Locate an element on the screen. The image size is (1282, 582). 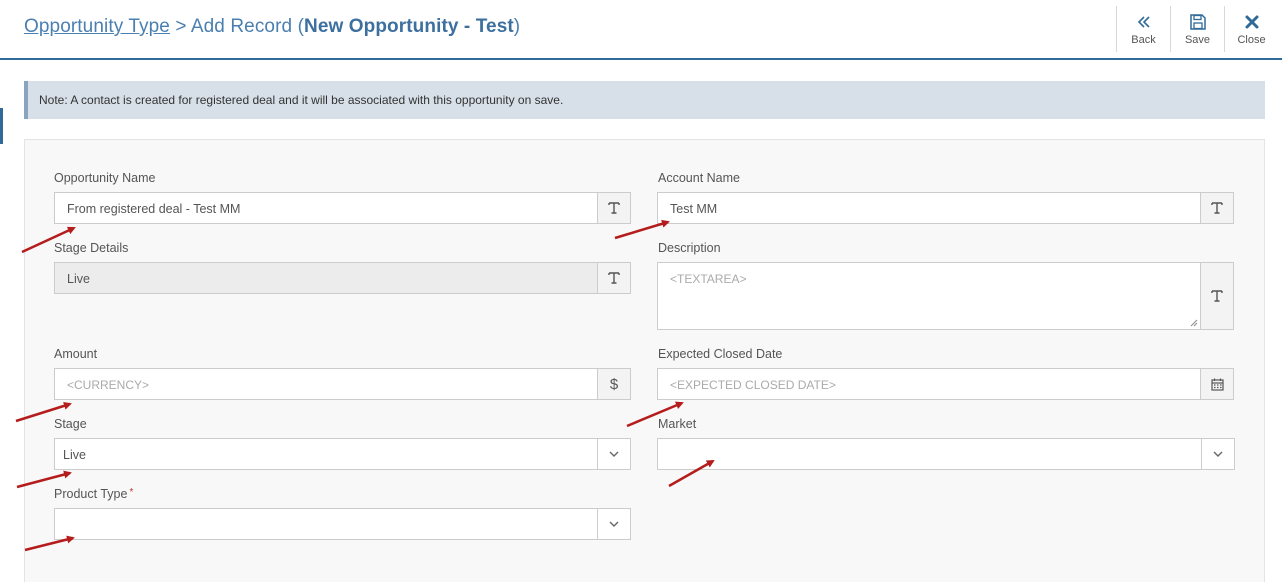
stage-details-field: Live is located at coordinates (342, 278).